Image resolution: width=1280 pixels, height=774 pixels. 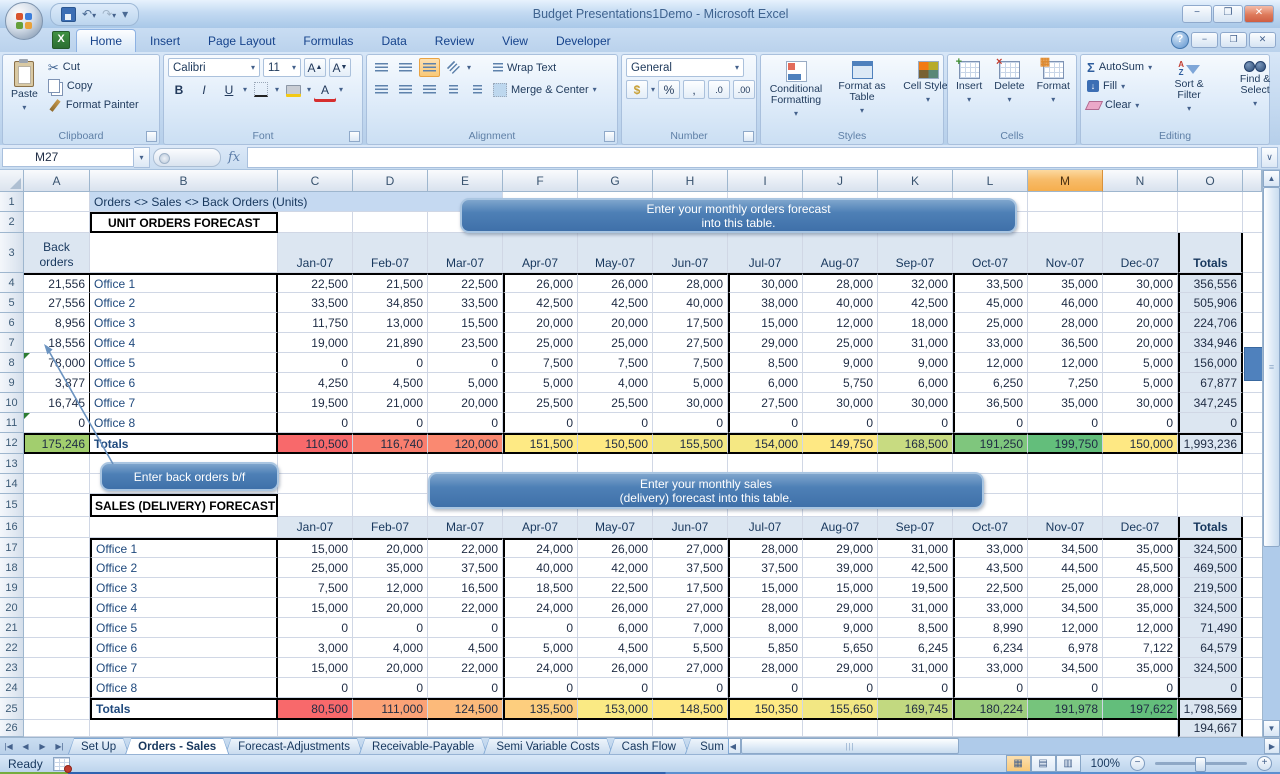 What do you see at coordinates (1140, 548) in the screenshot?
I see `cell-N17: 35,000` at bounding box center [1140, 548].